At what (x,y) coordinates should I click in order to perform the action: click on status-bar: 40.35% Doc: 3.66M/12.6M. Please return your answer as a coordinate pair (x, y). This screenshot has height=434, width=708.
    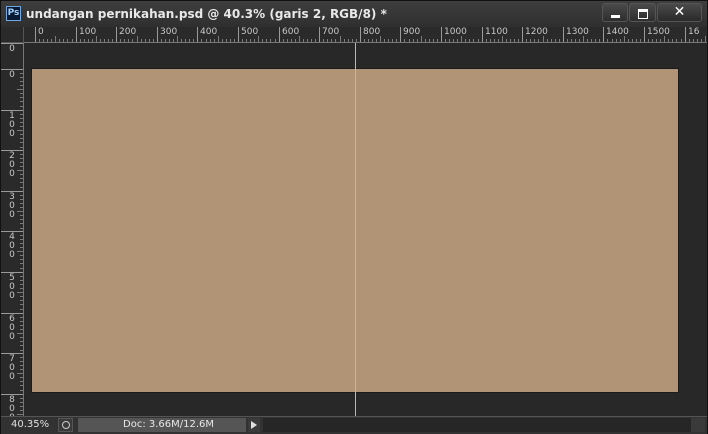
    Looking at the image, I should click on (354, 425).